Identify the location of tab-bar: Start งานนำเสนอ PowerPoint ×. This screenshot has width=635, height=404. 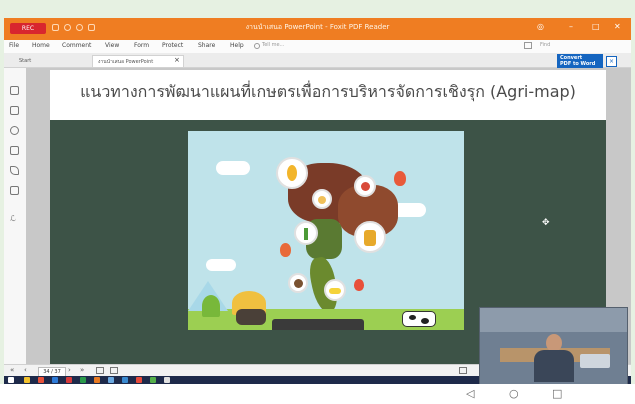
(317, 60).